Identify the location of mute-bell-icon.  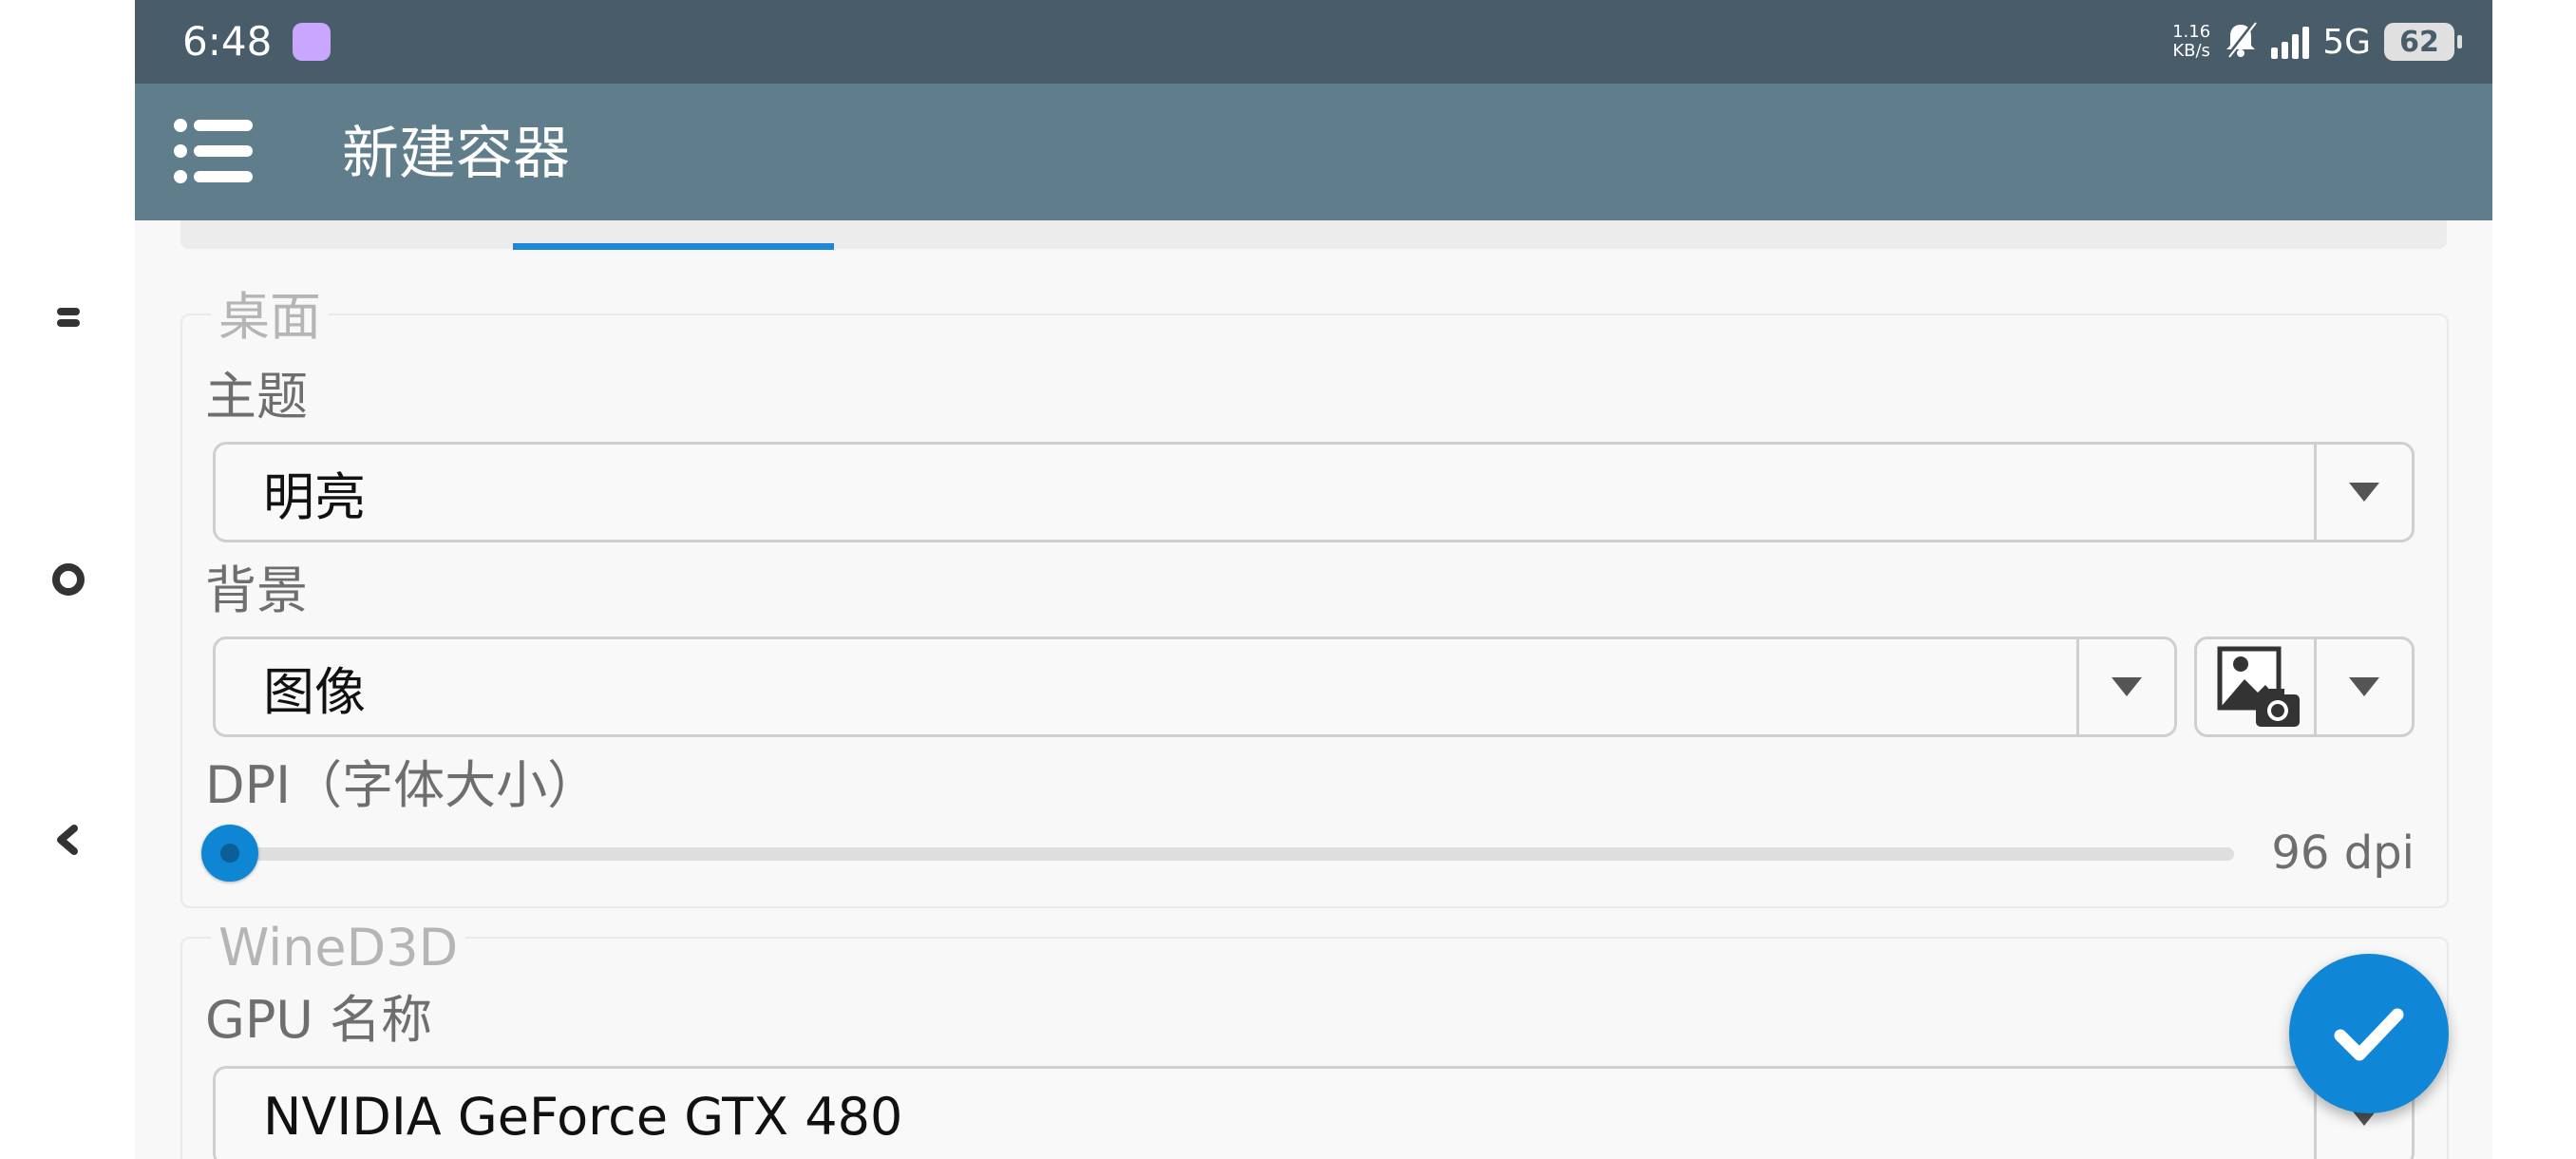
(2241, 42).